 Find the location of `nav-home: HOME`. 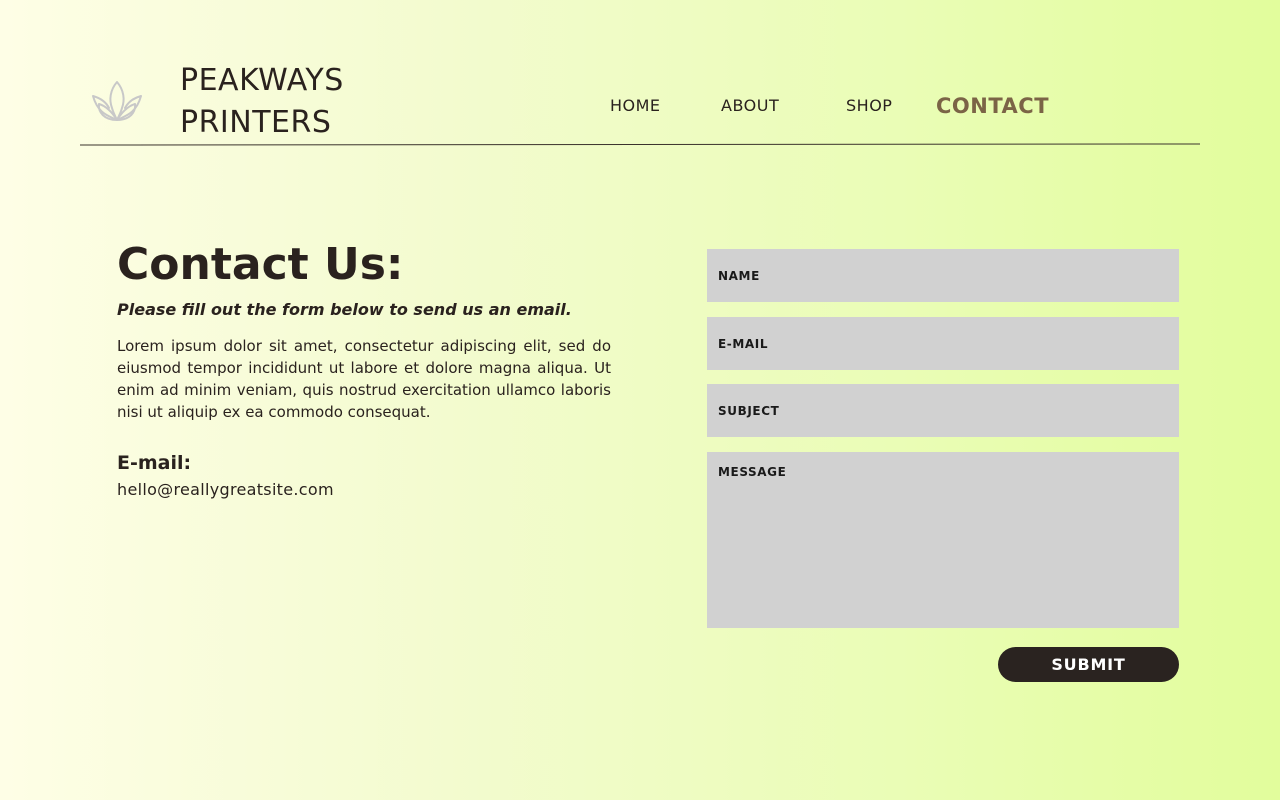

nav-home: HOME is located at coordinates (635, 106).